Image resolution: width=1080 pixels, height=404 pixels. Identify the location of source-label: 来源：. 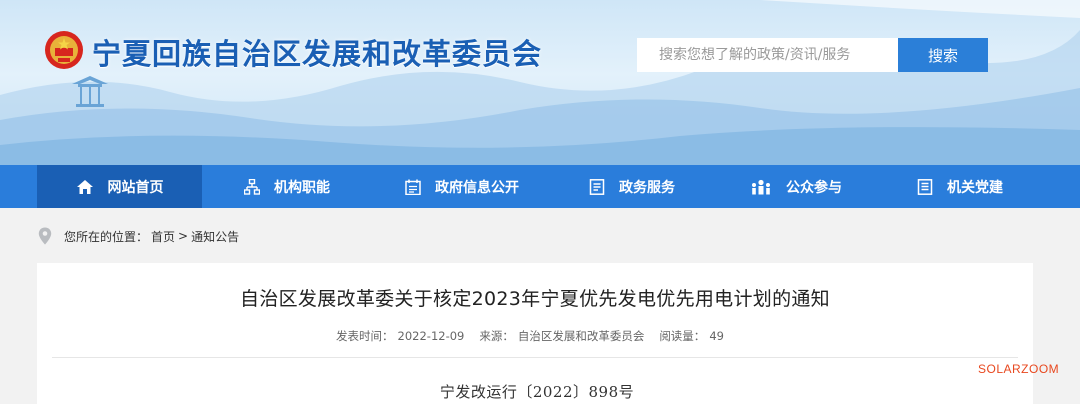
(496, 336).